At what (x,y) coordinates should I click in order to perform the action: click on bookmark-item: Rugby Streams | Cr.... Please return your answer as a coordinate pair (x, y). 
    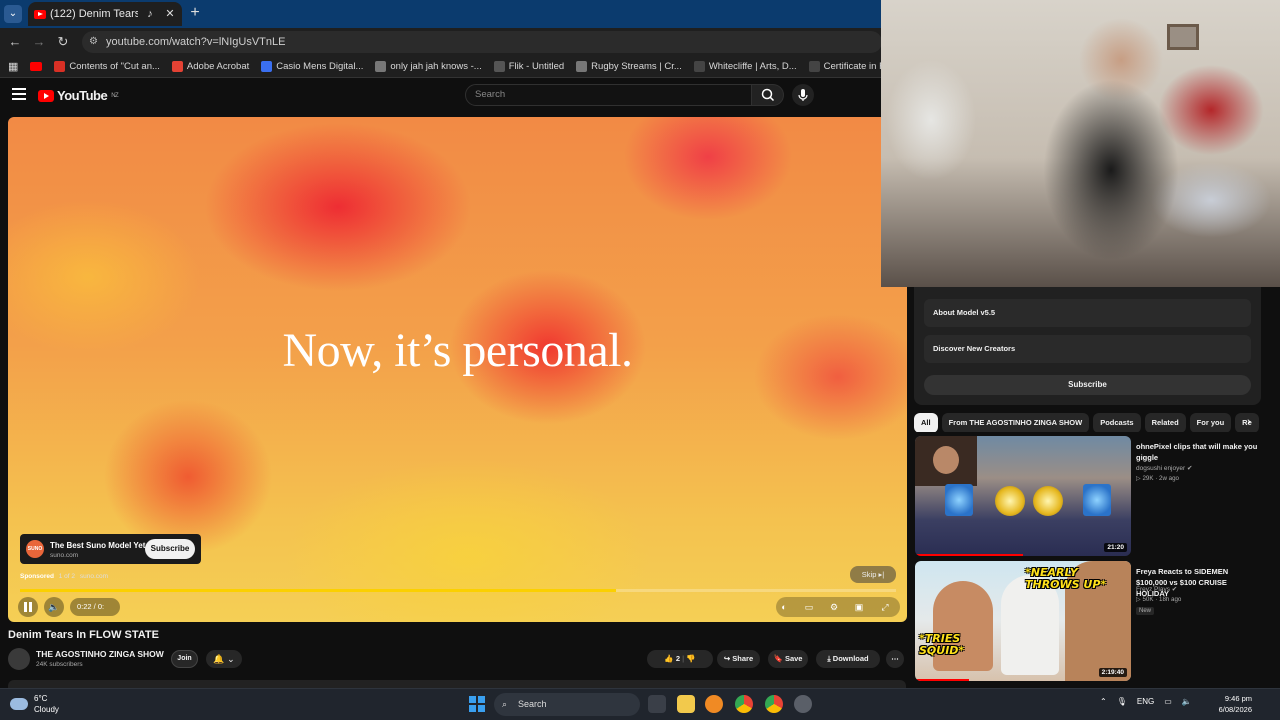
    Looking at the image, I should click on (629, 66).